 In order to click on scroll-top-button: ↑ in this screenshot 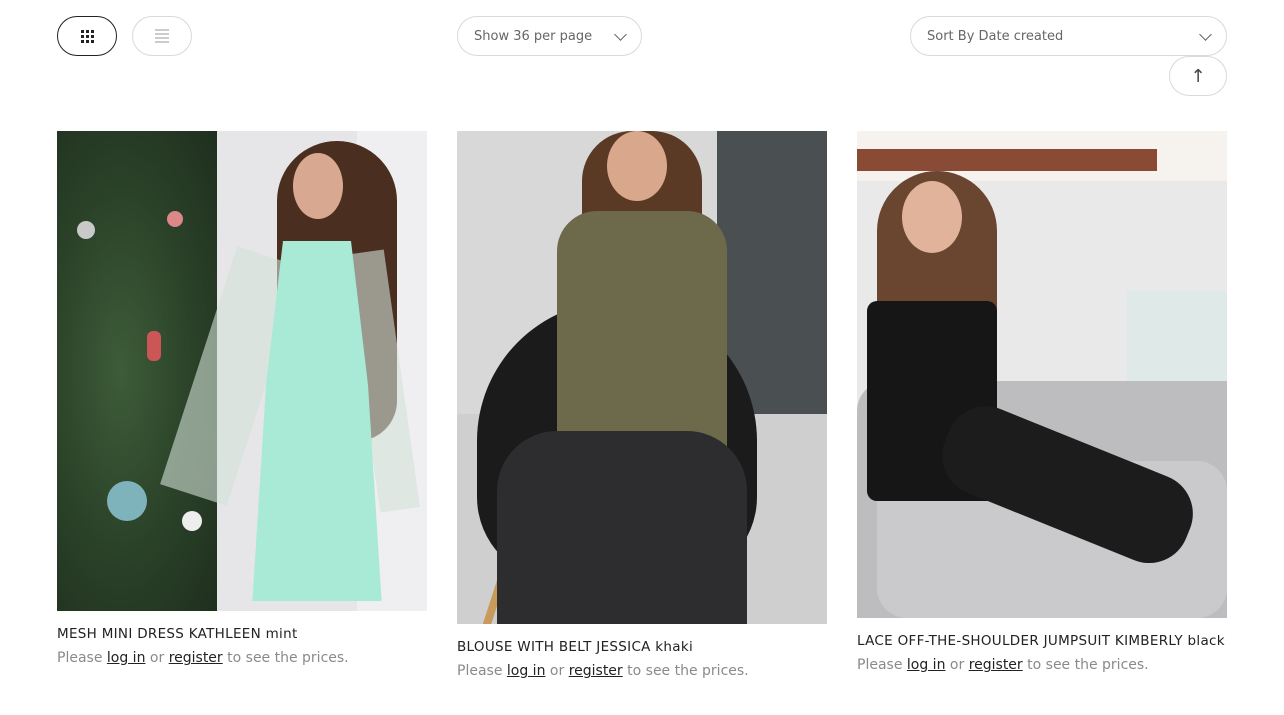, I will do `click(1198, 76)`.